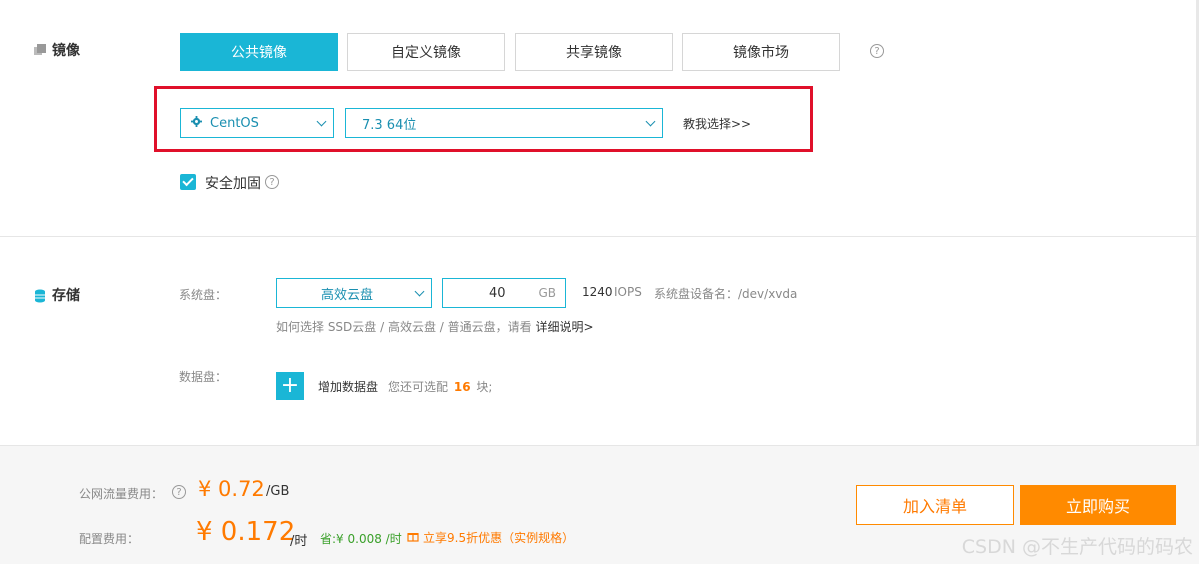  I want to click on detail-link: 详细说明>, so click(564, 327).